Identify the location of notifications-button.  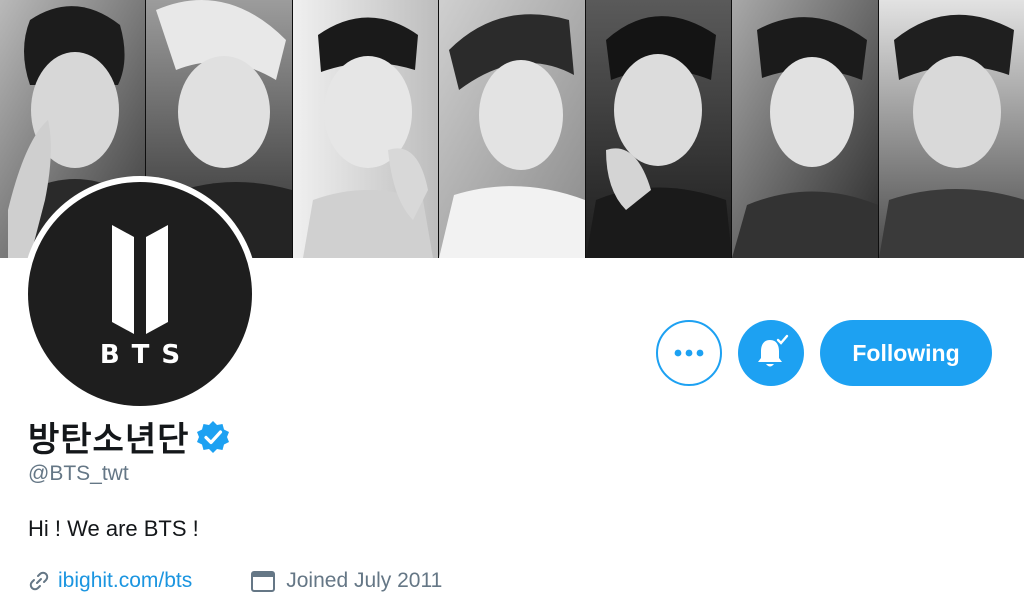
(771, 353).